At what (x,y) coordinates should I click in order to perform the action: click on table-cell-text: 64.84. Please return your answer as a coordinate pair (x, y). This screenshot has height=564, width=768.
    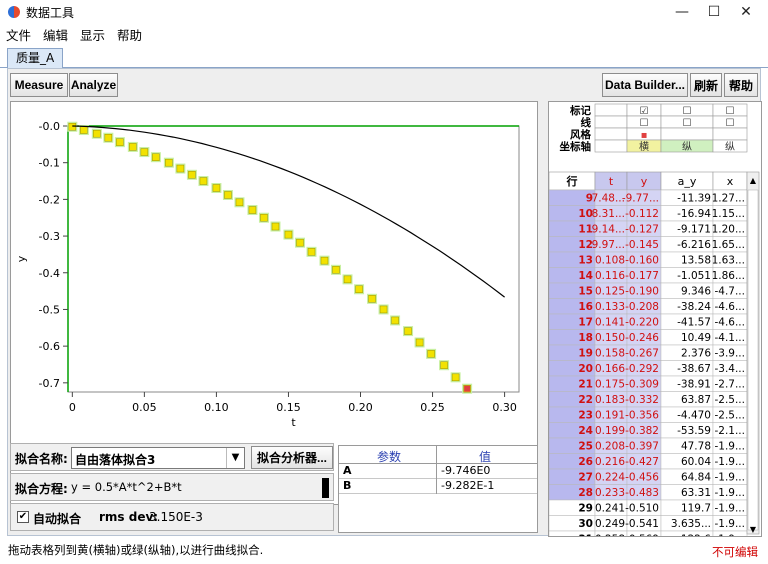
    Looking at the image, I should click on (696, 478).